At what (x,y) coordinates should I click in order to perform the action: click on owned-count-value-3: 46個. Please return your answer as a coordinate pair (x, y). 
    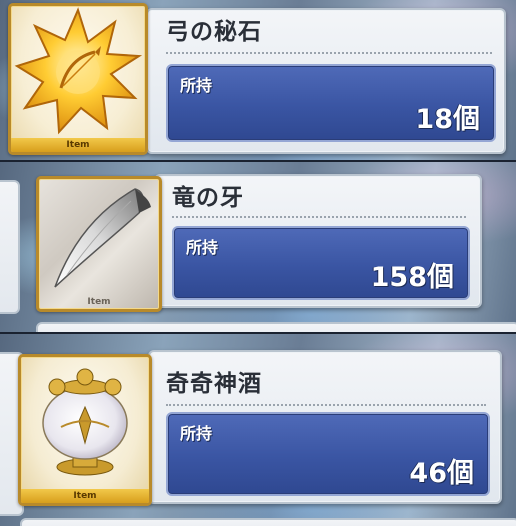
    Looking at the image, I should click on (441, 473).